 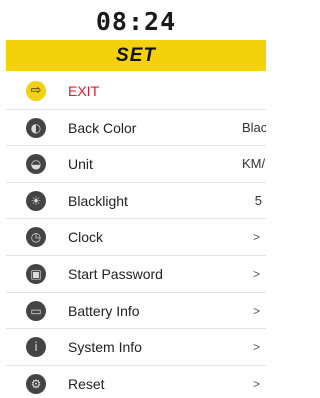 What do you see at coordinates (36, 383) in the screenshot?
I see `reset-icon: ⚙` at bounding box center [36, 383].